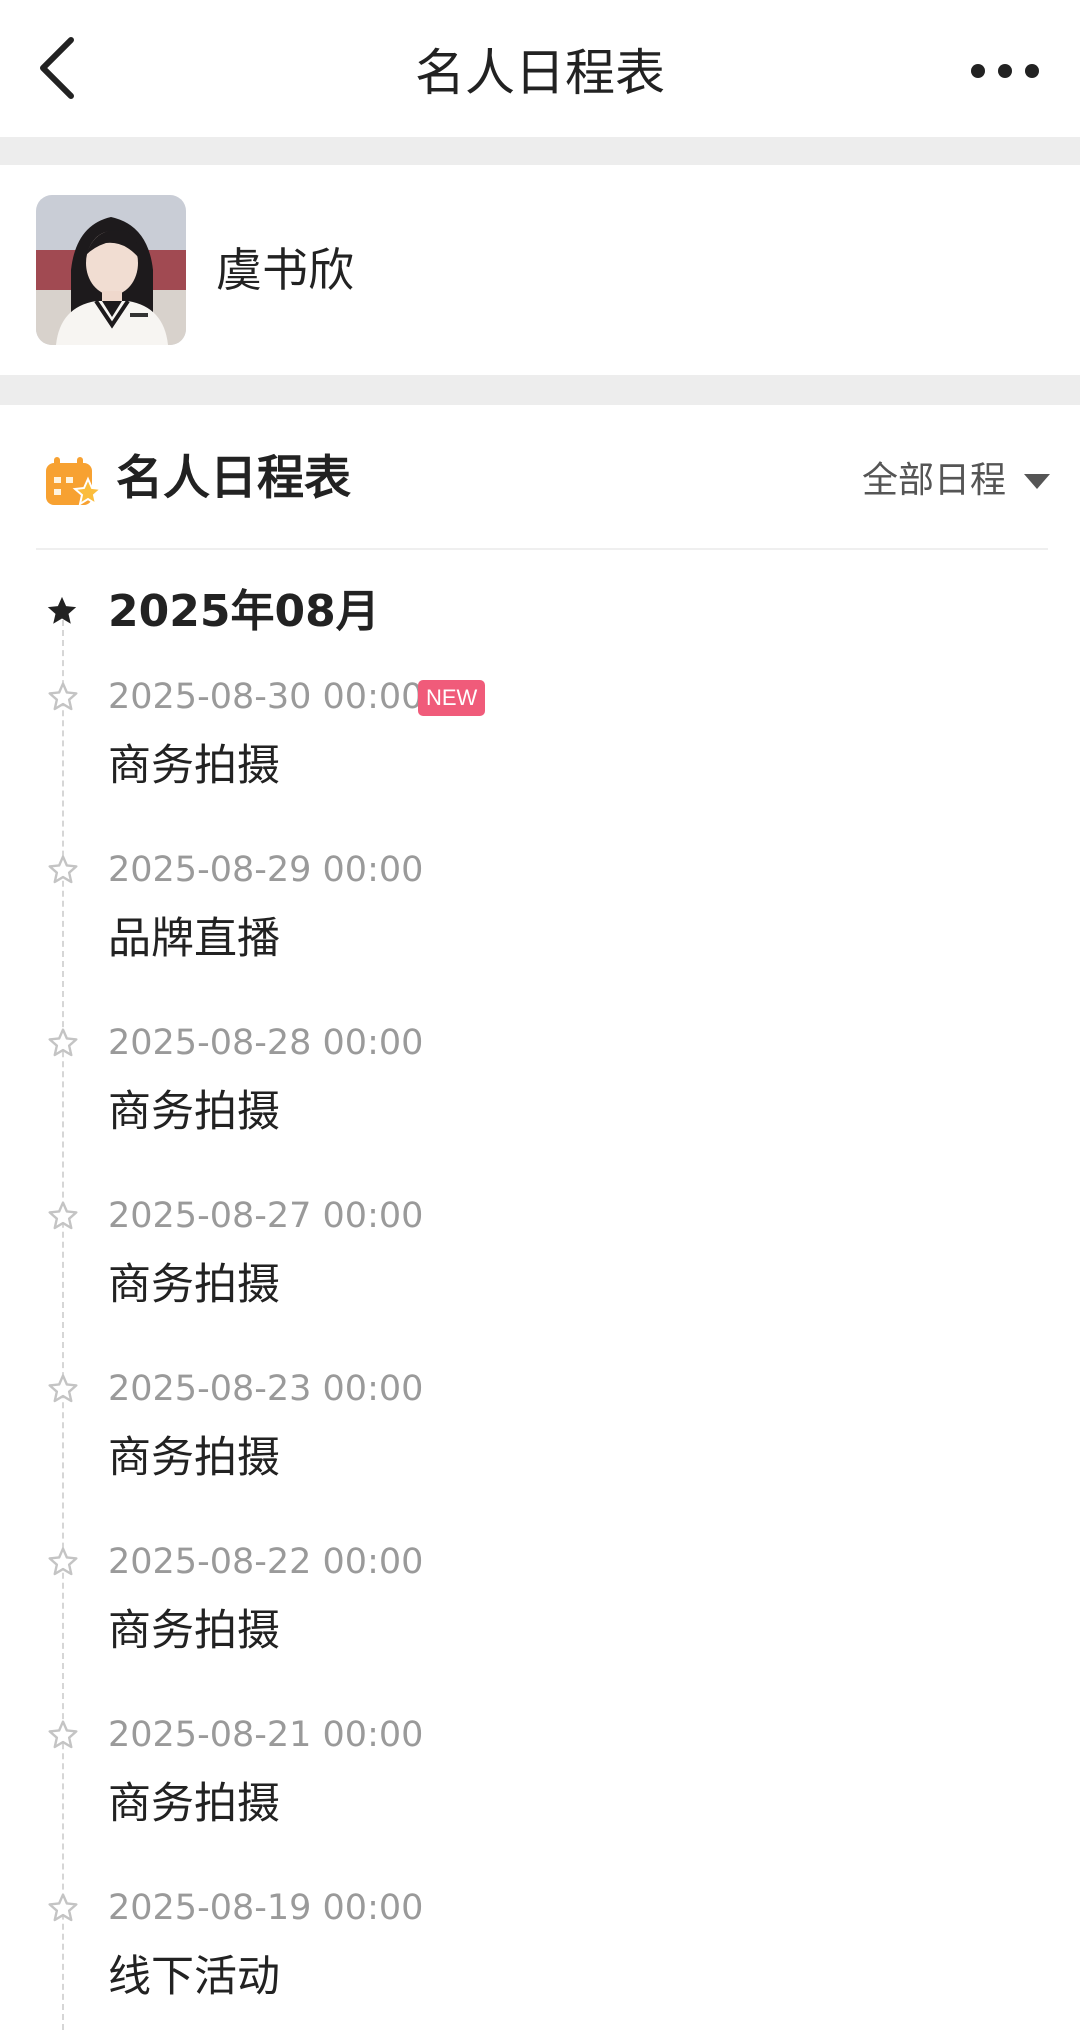 The width and height of the screenshot is (1080, 2030). I want to click on event-time: 2025-08-23 00:00, so click(266, 1389).